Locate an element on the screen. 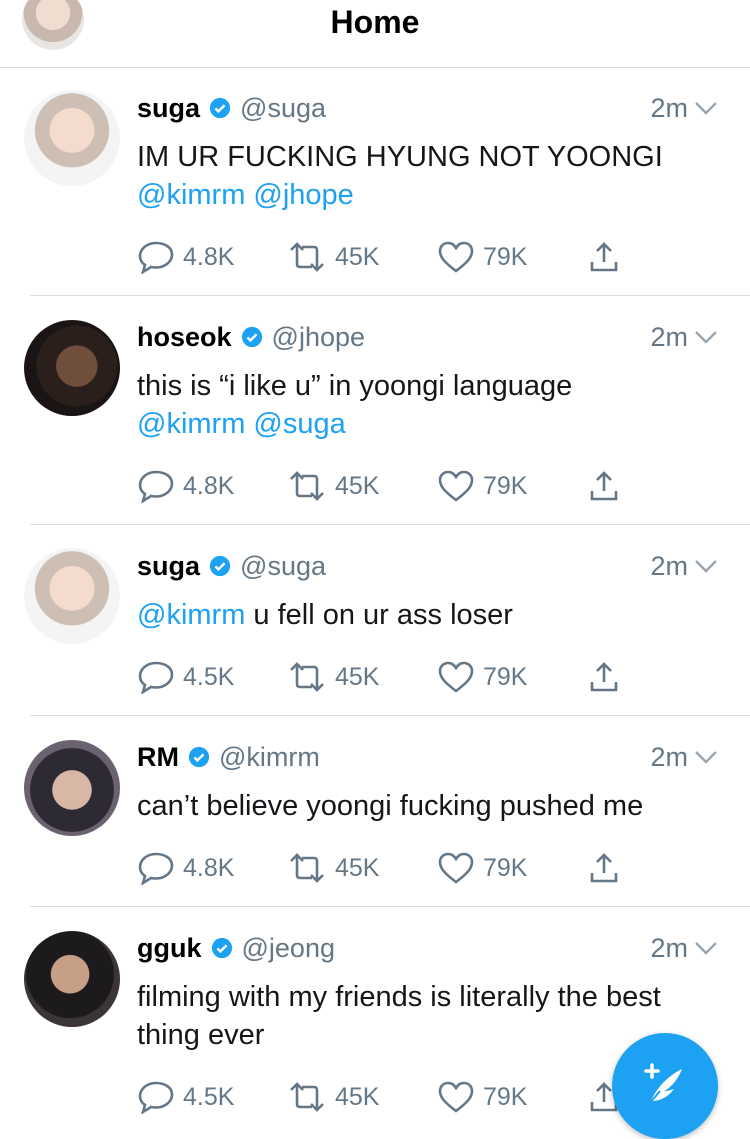 This screenshot has height=1139, width=750. display-name: hoseok is located at coordinates (184, 337).